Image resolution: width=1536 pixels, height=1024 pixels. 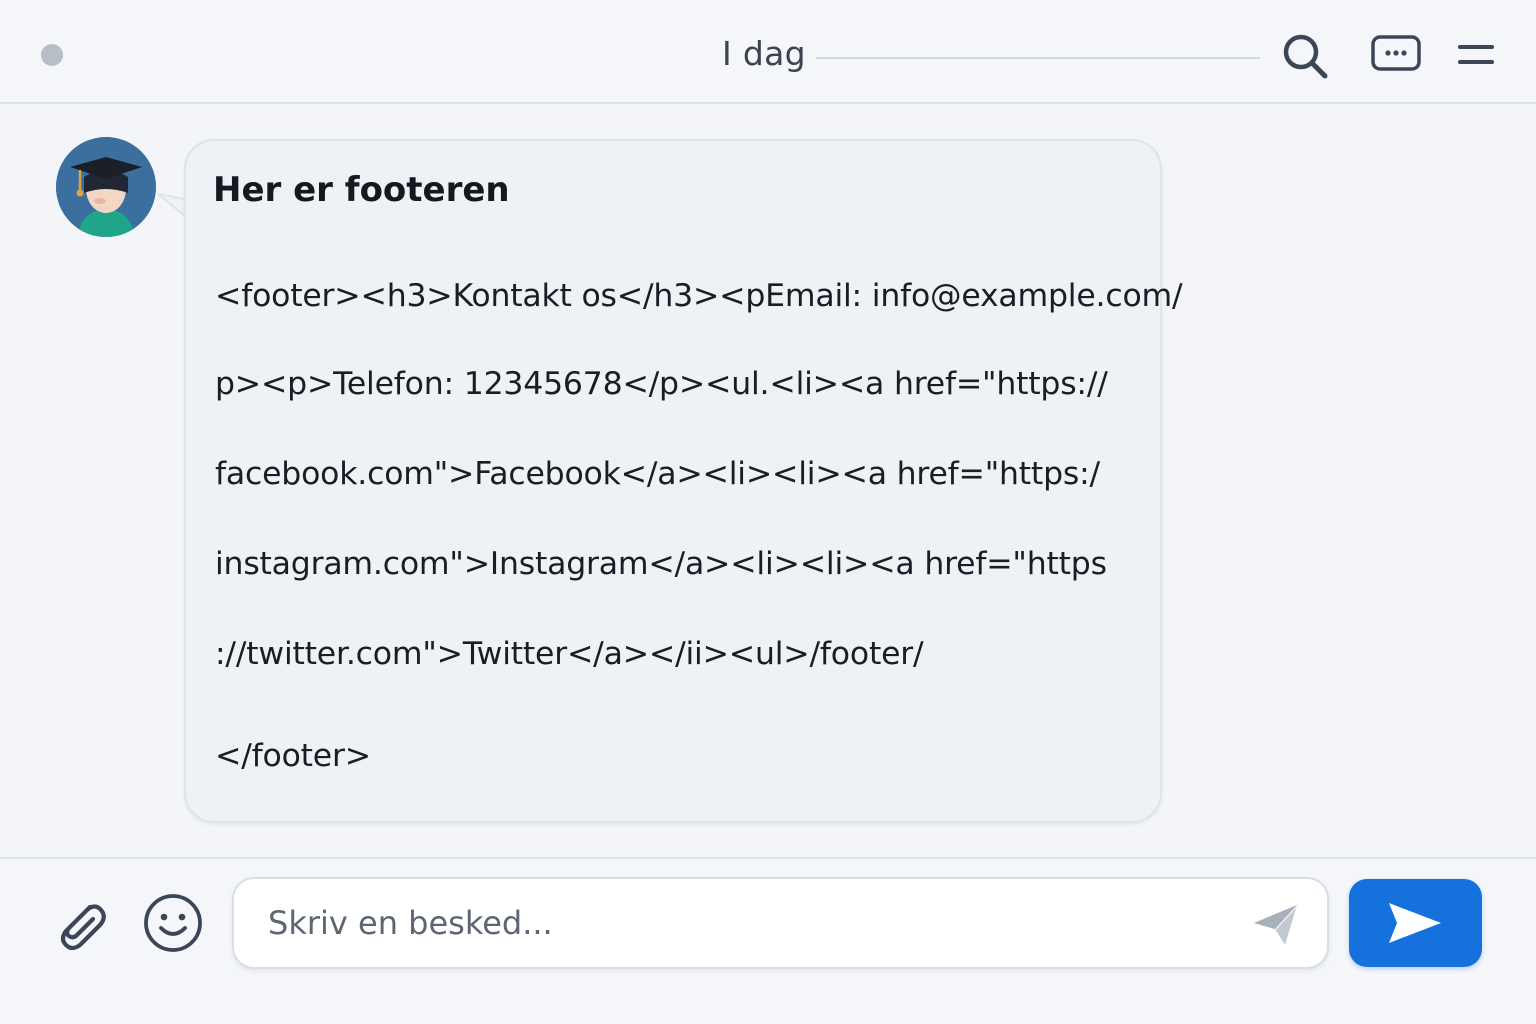 I want to click on chat-header: I dag, so click(x=768, y=52).